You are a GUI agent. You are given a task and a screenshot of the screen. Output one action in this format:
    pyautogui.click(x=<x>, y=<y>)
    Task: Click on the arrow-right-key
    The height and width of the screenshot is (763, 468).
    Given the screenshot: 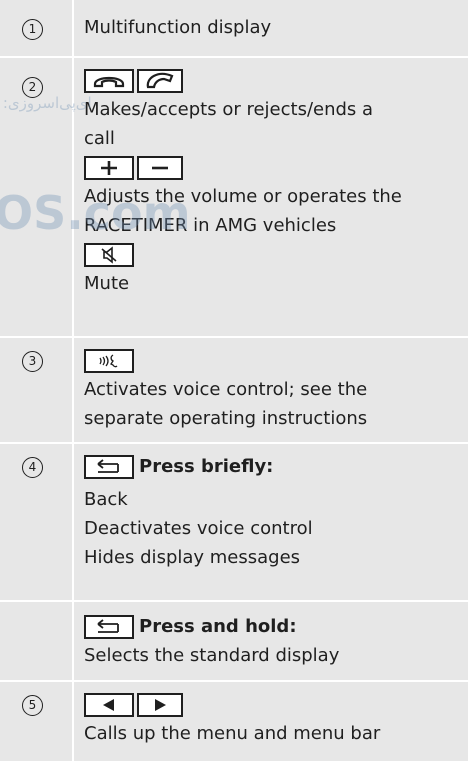 What is the action you would take?
    pyautogui.click(x=160, y=704)
    